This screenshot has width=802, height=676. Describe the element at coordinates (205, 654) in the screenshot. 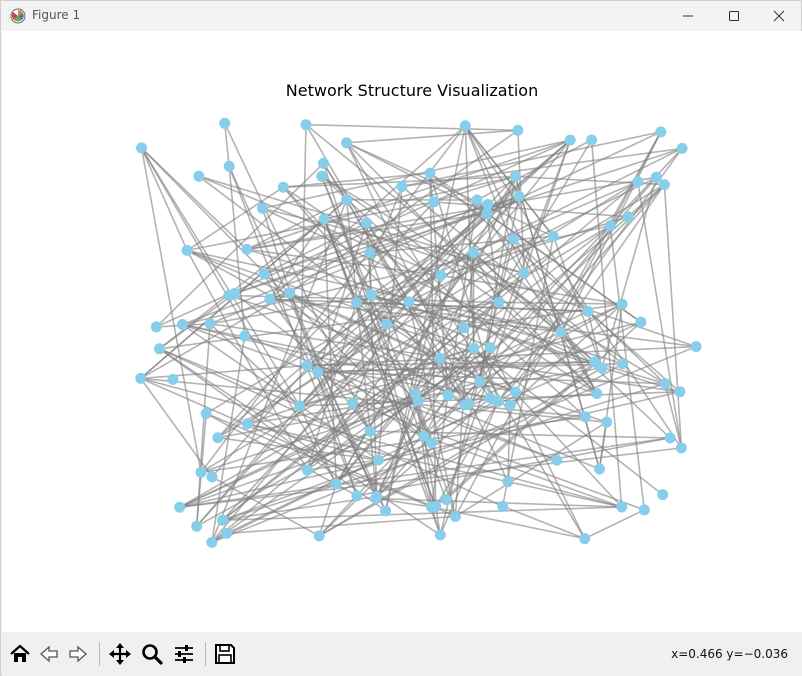

I see `toolbar-separator` at that location.